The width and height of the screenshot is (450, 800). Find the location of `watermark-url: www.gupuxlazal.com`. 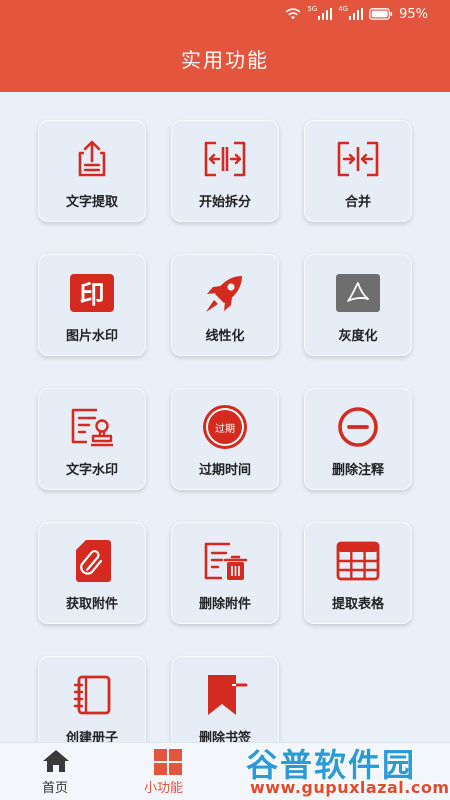

watermark-url: www.gupuxlazal.com is located at coordinates (350, 787).